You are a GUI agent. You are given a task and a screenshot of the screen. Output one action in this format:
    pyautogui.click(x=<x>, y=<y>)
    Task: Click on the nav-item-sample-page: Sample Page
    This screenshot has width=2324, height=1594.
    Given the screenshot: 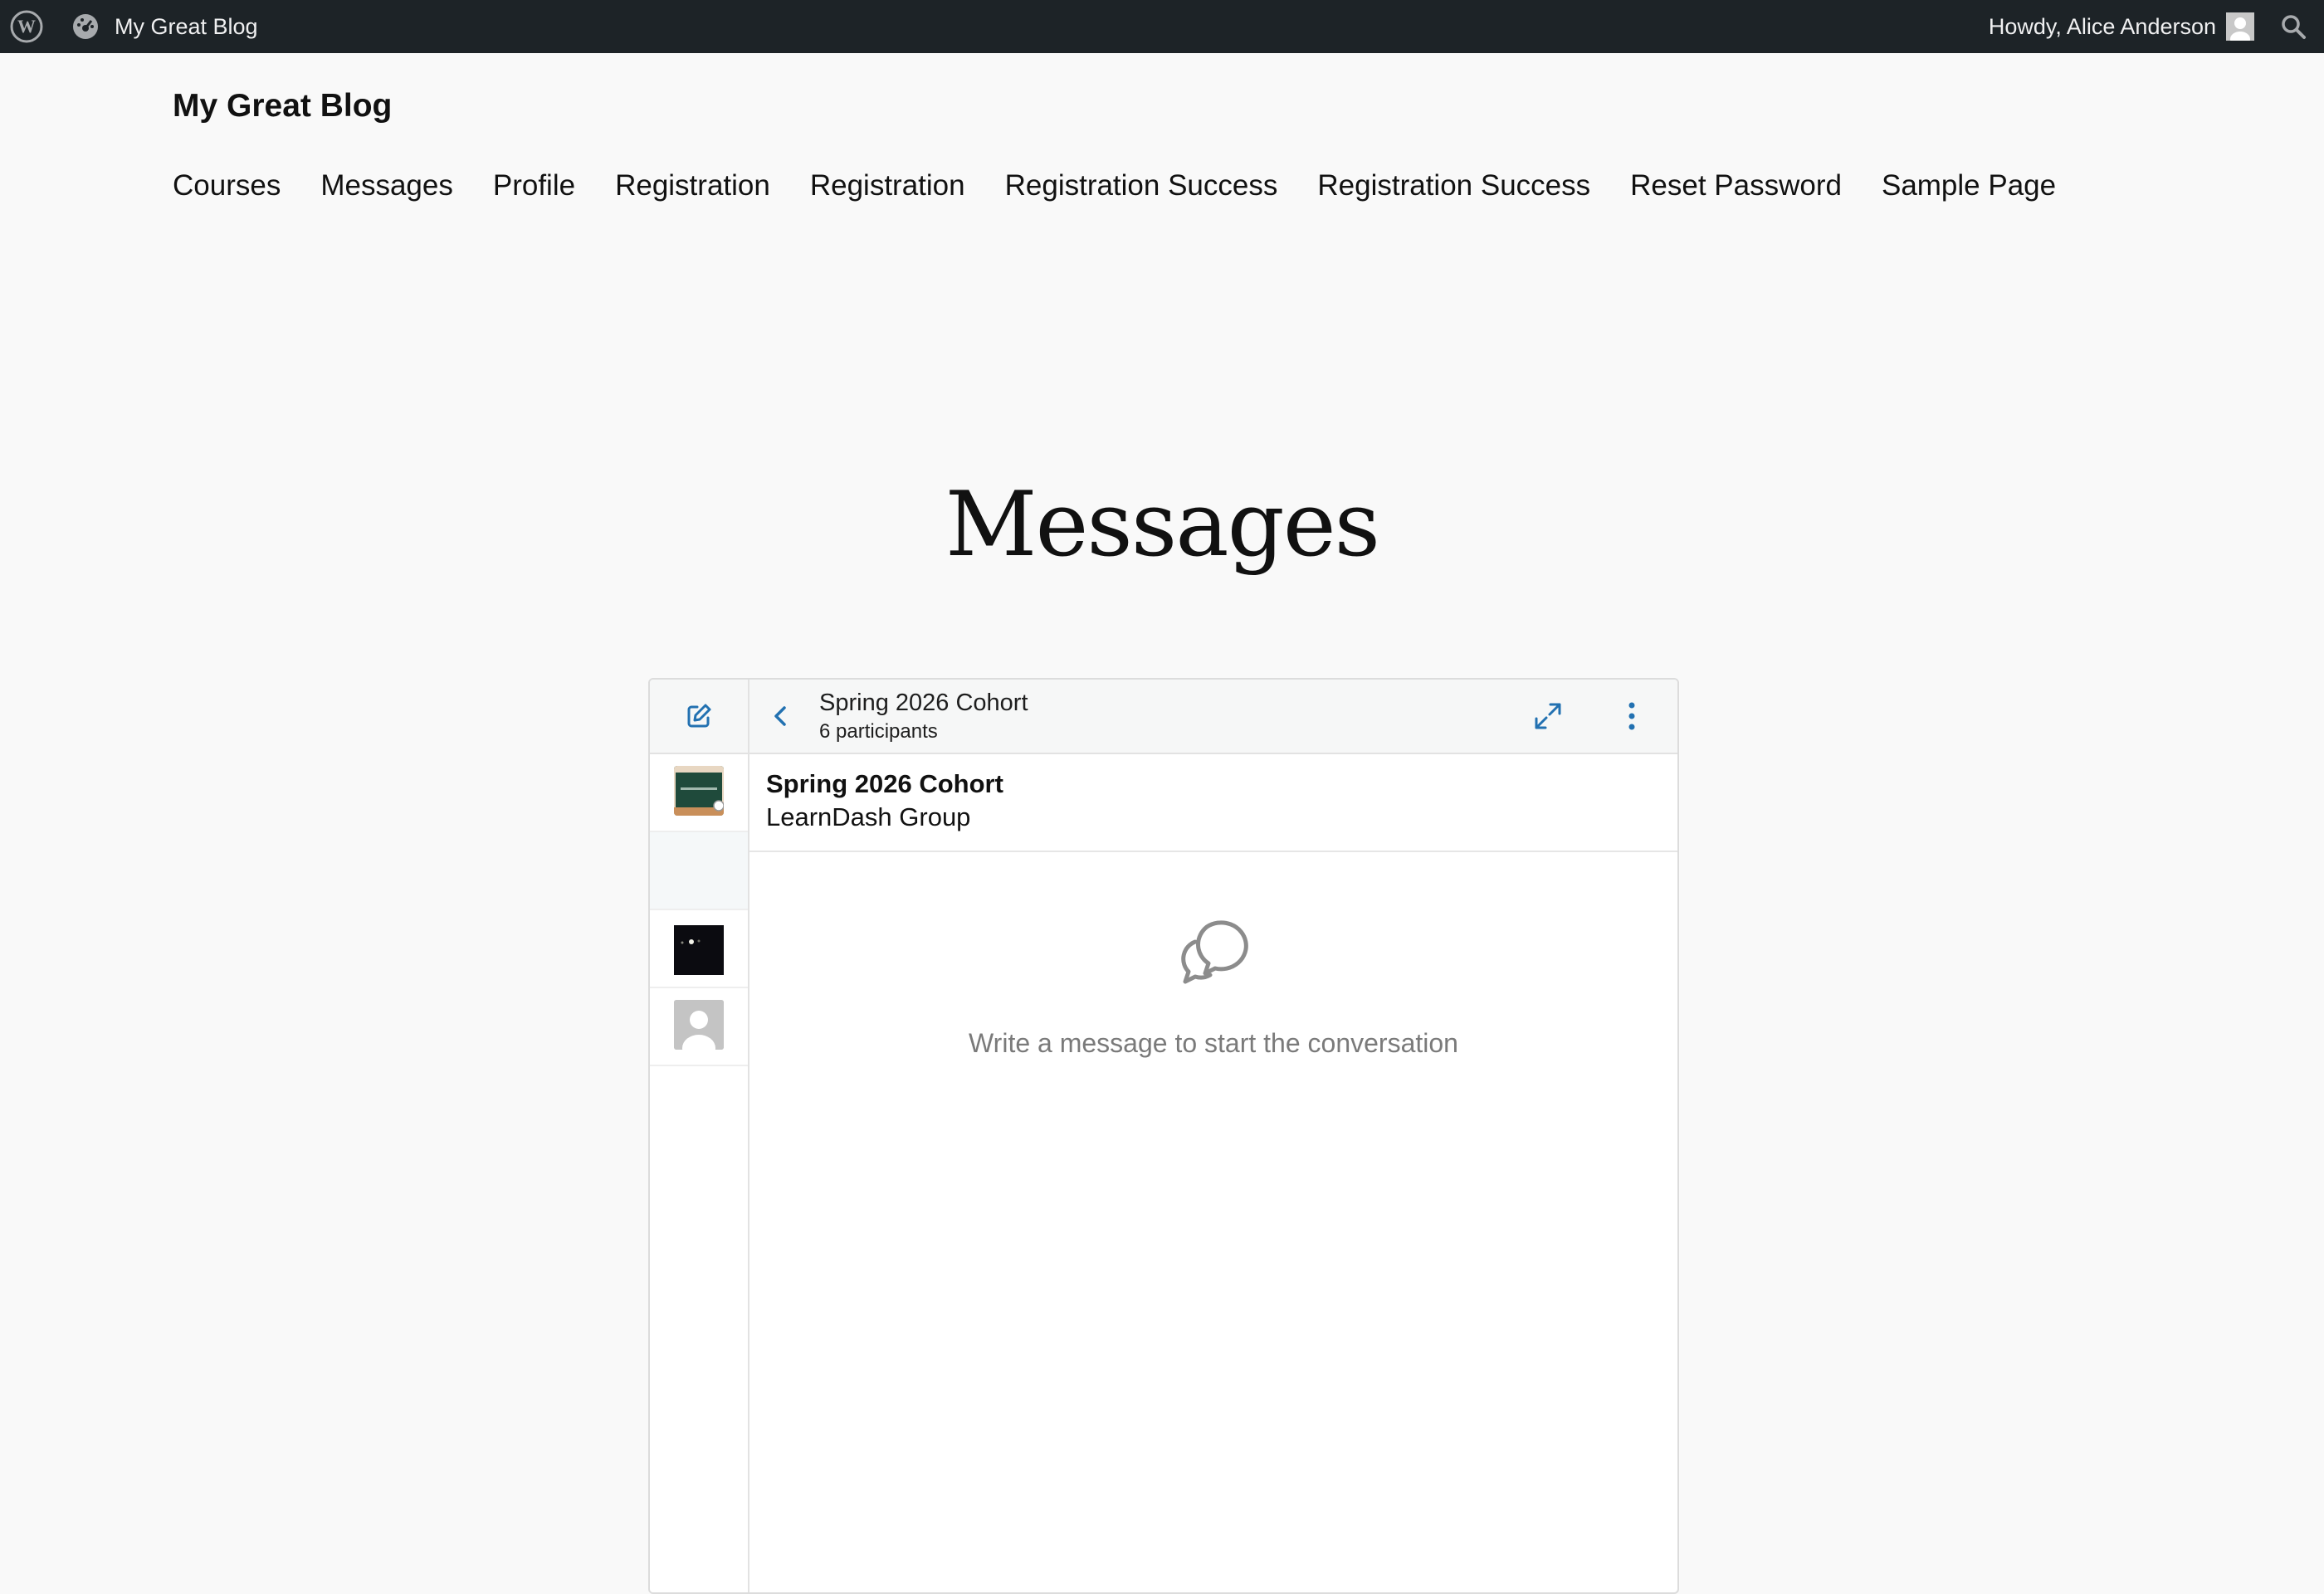 What is the action you would take?
    pyautogui.click(x=1969, y=186)
    